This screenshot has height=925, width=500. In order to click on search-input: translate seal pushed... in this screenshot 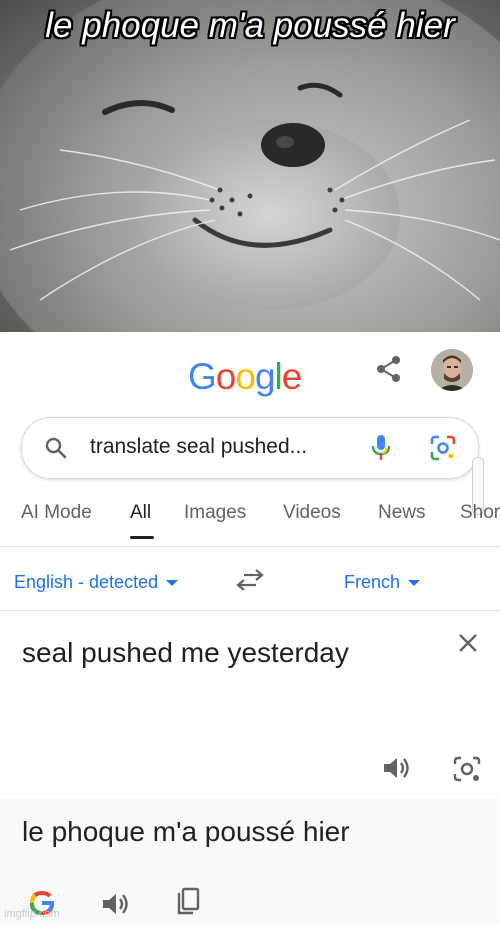, I will do `click(198, 447)`.